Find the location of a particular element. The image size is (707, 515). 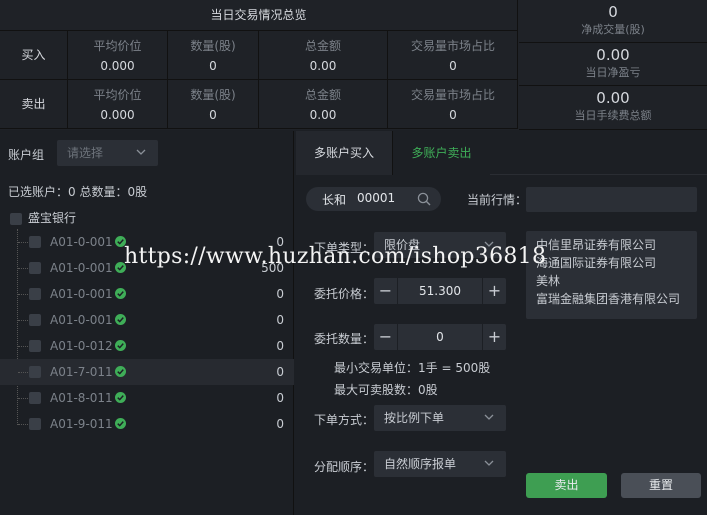

stock-name: 长和 is located at coordinates (334, 200).